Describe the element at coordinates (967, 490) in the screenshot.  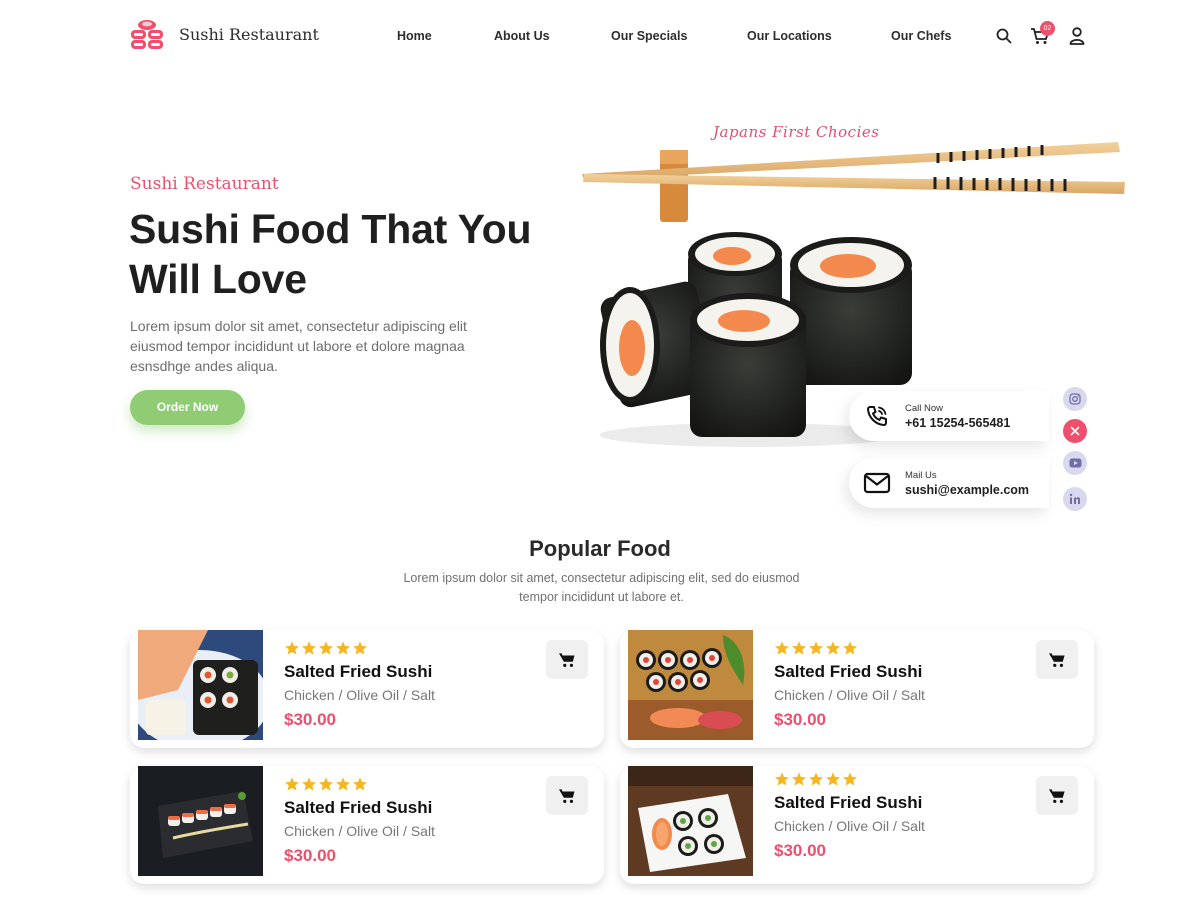
I see `email-address: sushi@example.com` at that location.